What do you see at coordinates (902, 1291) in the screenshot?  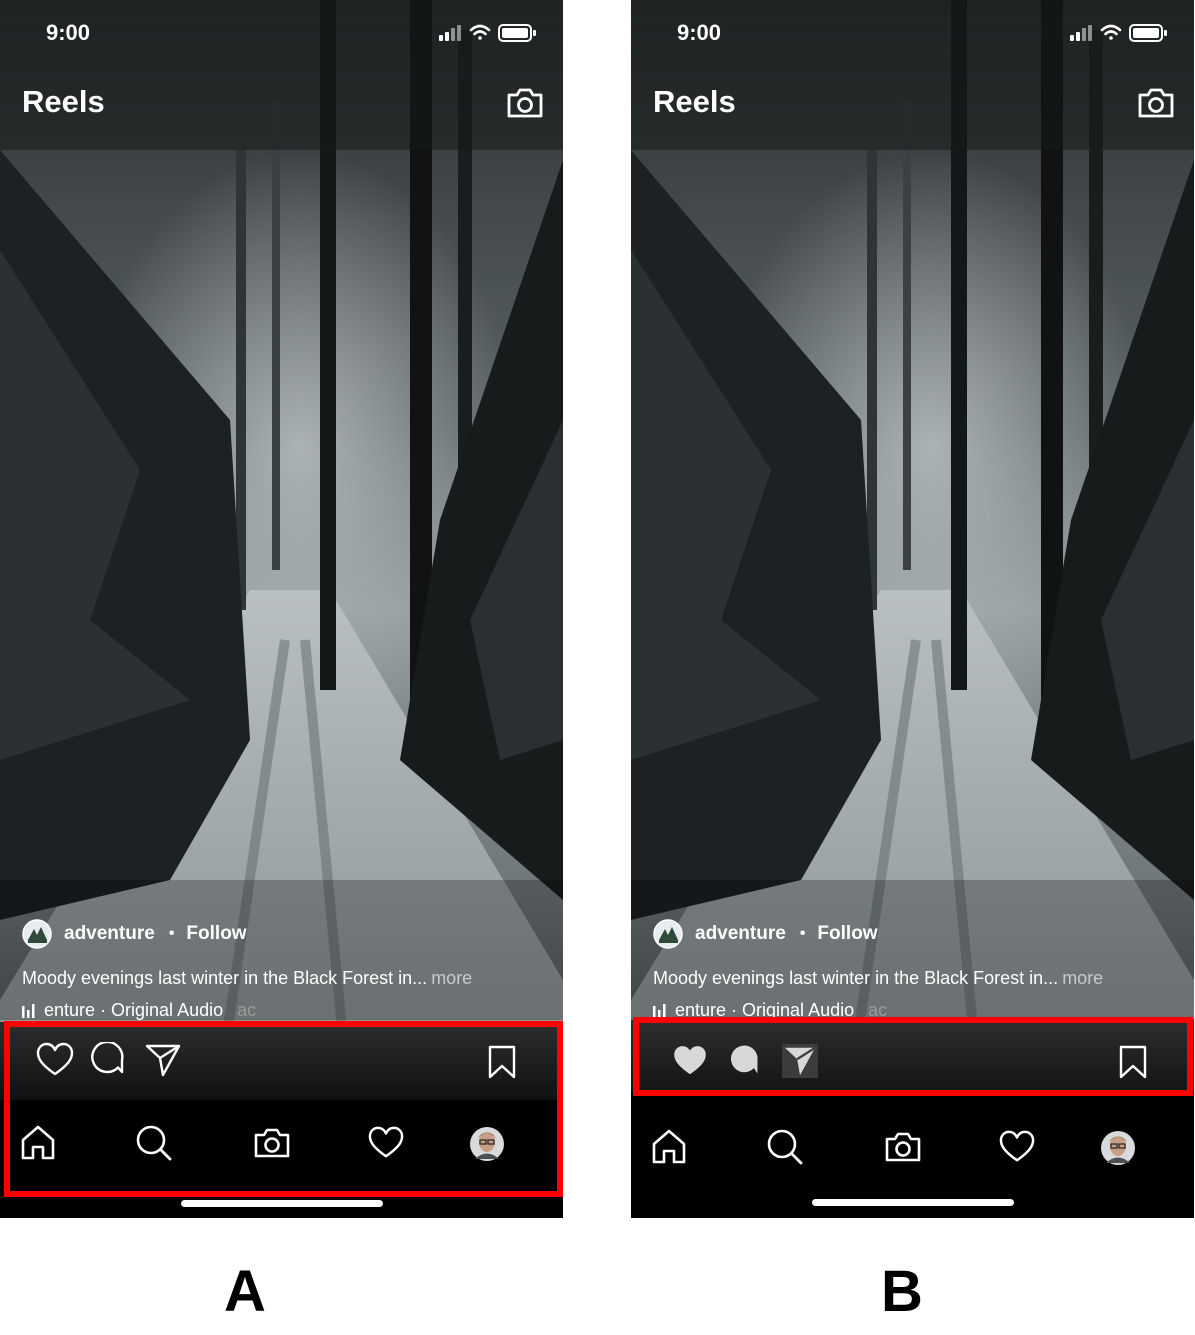 I see `panel-label-b: B` at bounding box center [902, 1291].